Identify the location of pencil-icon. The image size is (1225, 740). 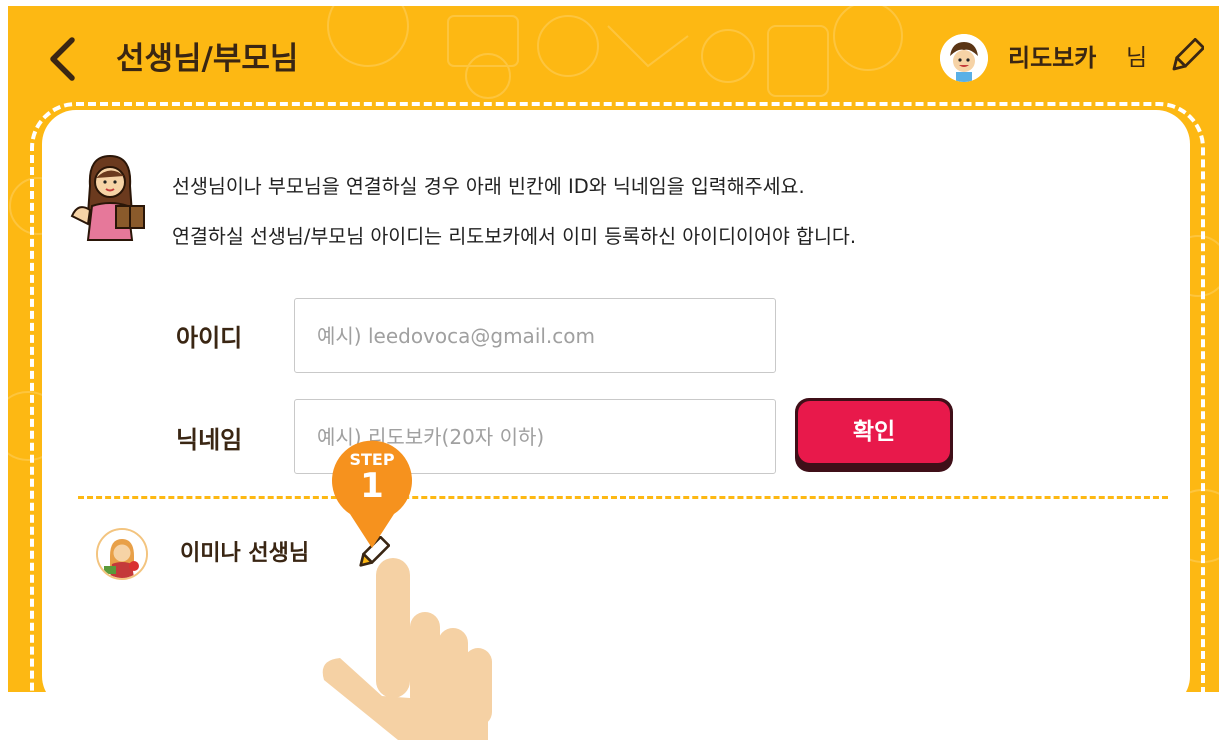
(1189, 54).